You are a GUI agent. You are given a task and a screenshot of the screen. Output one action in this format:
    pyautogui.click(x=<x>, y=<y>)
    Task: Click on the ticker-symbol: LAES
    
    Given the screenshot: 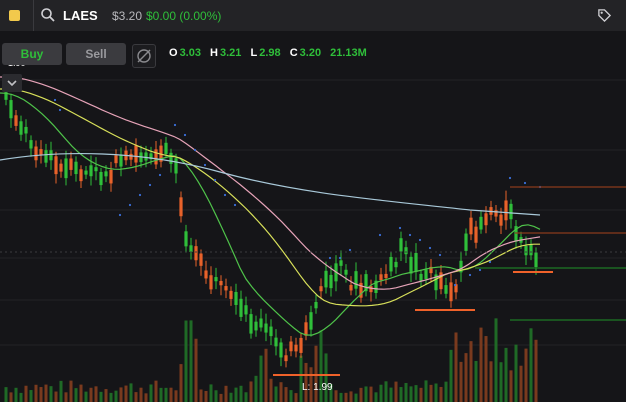 What is the action you would take?
    pyautogui.click(x=80, y=15)
    